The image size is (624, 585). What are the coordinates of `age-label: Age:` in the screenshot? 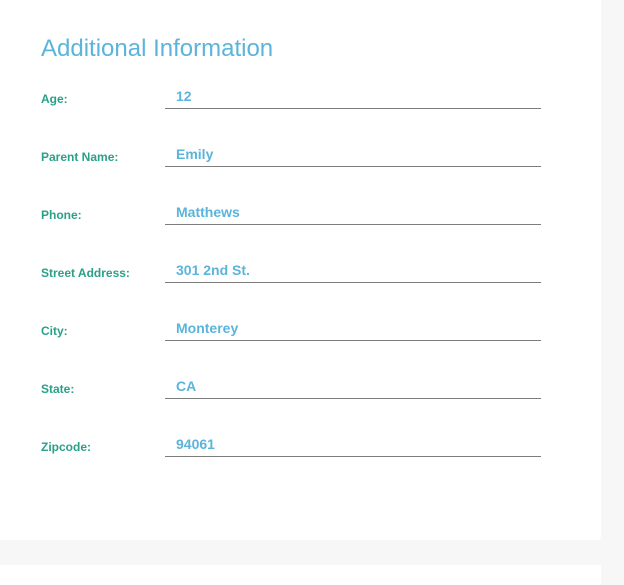 It's located at (54, 99).